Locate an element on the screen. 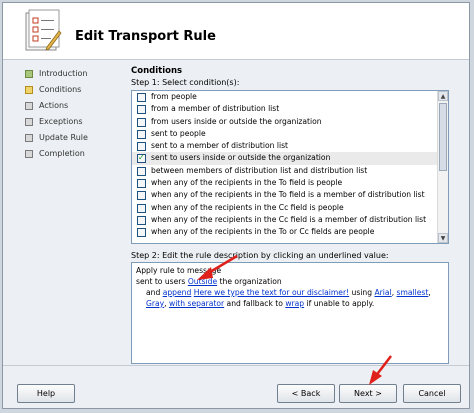  step1-label: Step 1: Select condition(s): is located at coordinates (185, 82).